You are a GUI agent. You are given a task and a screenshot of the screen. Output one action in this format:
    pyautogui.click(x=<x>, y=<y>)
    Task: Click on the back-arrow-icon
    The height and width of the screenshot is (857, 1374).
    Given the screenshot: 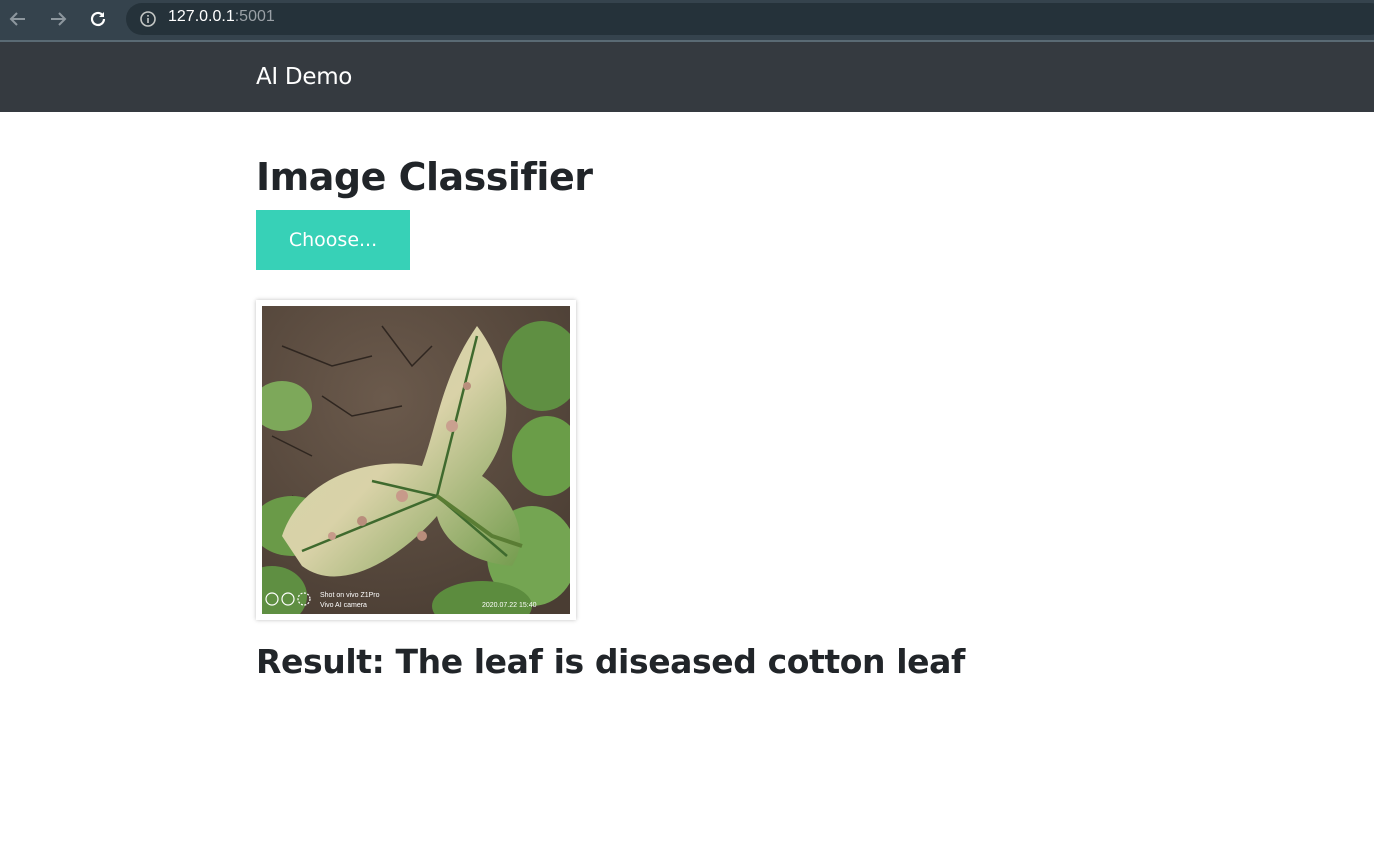 What is the action you would take?
    pyautogui.click(x=18, y=19)
    